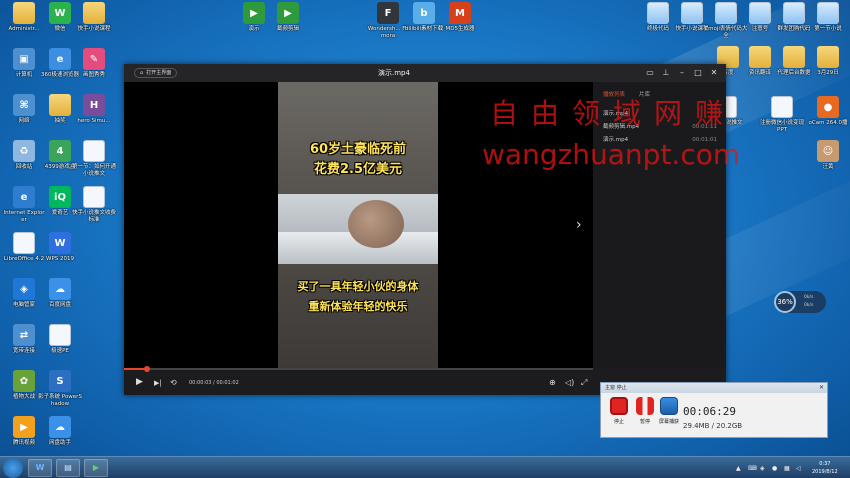 This screenshot has width=850, height=478. I want to click on desktop-icon: ☁ 百度网盘, so click(60, 293).